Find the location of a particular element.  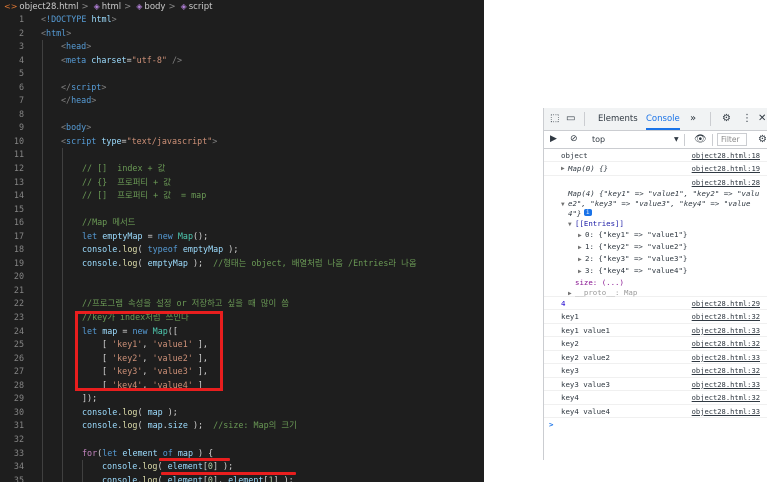

breadcrumb-body: body is located at coordinates (154, 7).